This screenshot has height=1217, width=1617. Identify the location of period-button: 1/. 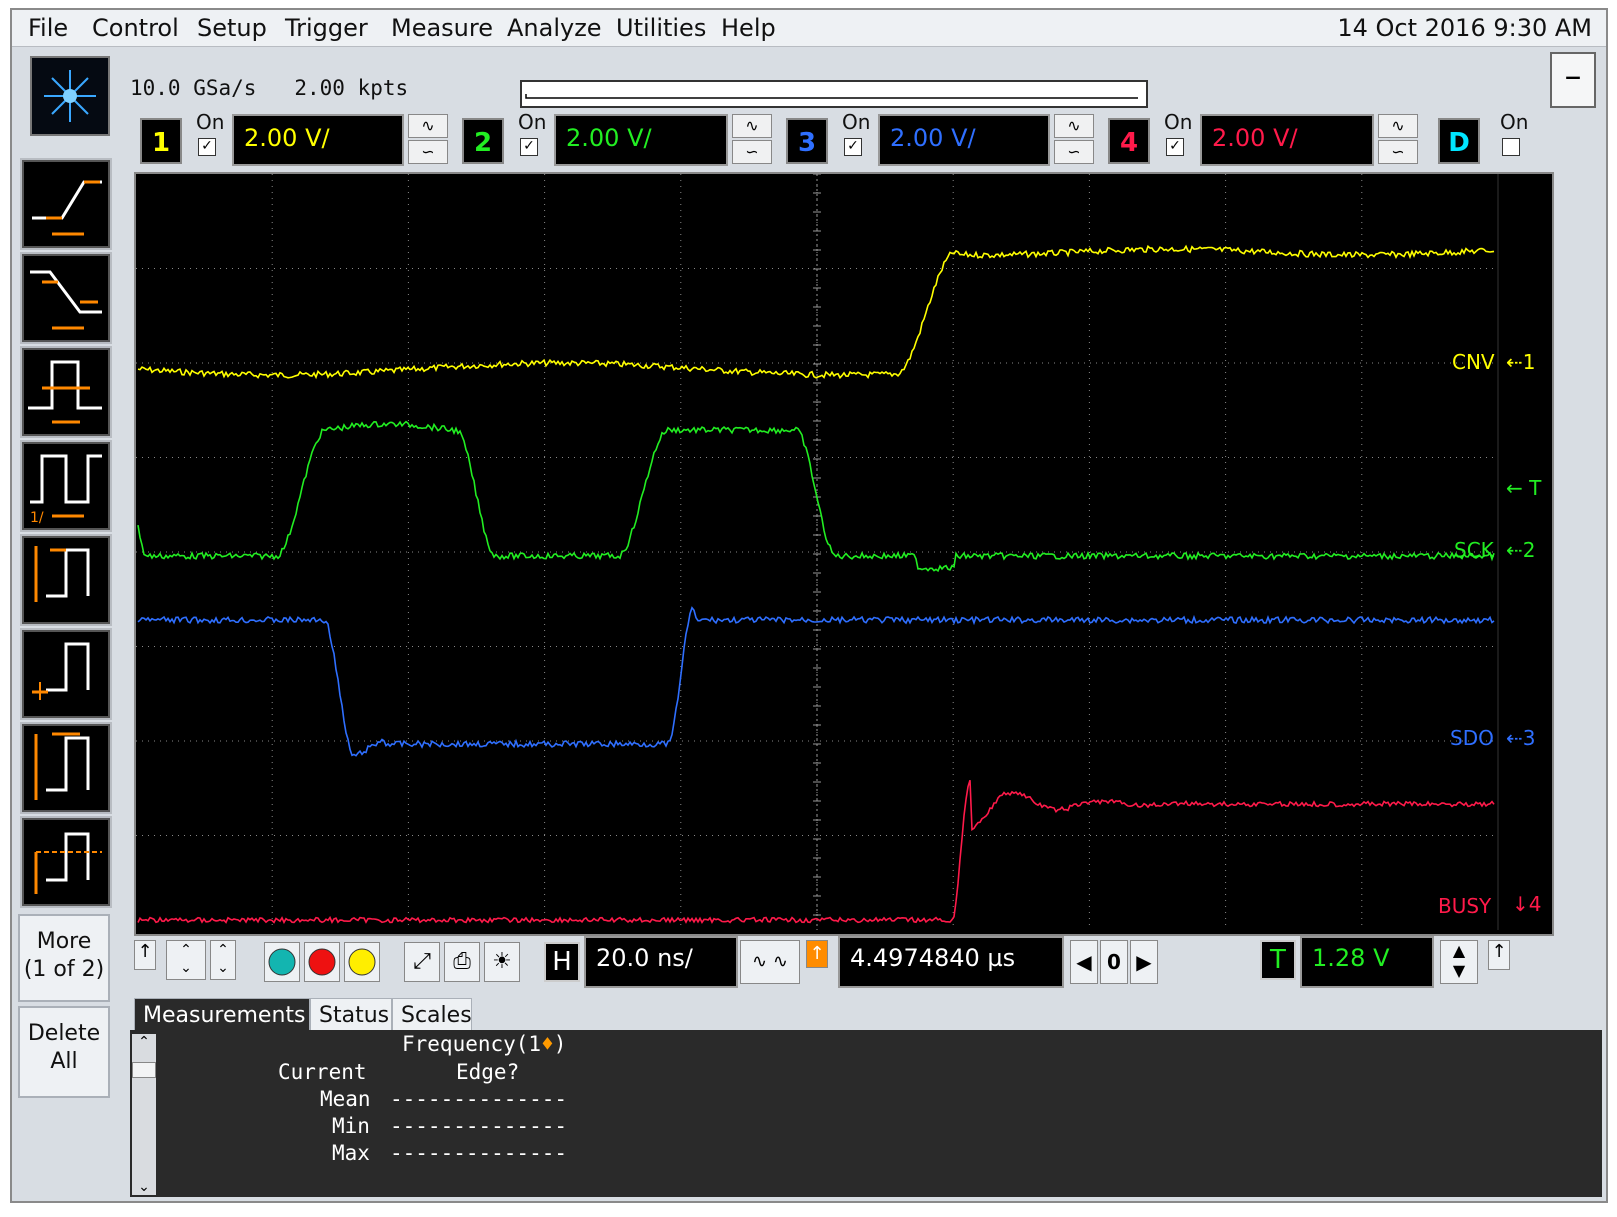
(66, 486).